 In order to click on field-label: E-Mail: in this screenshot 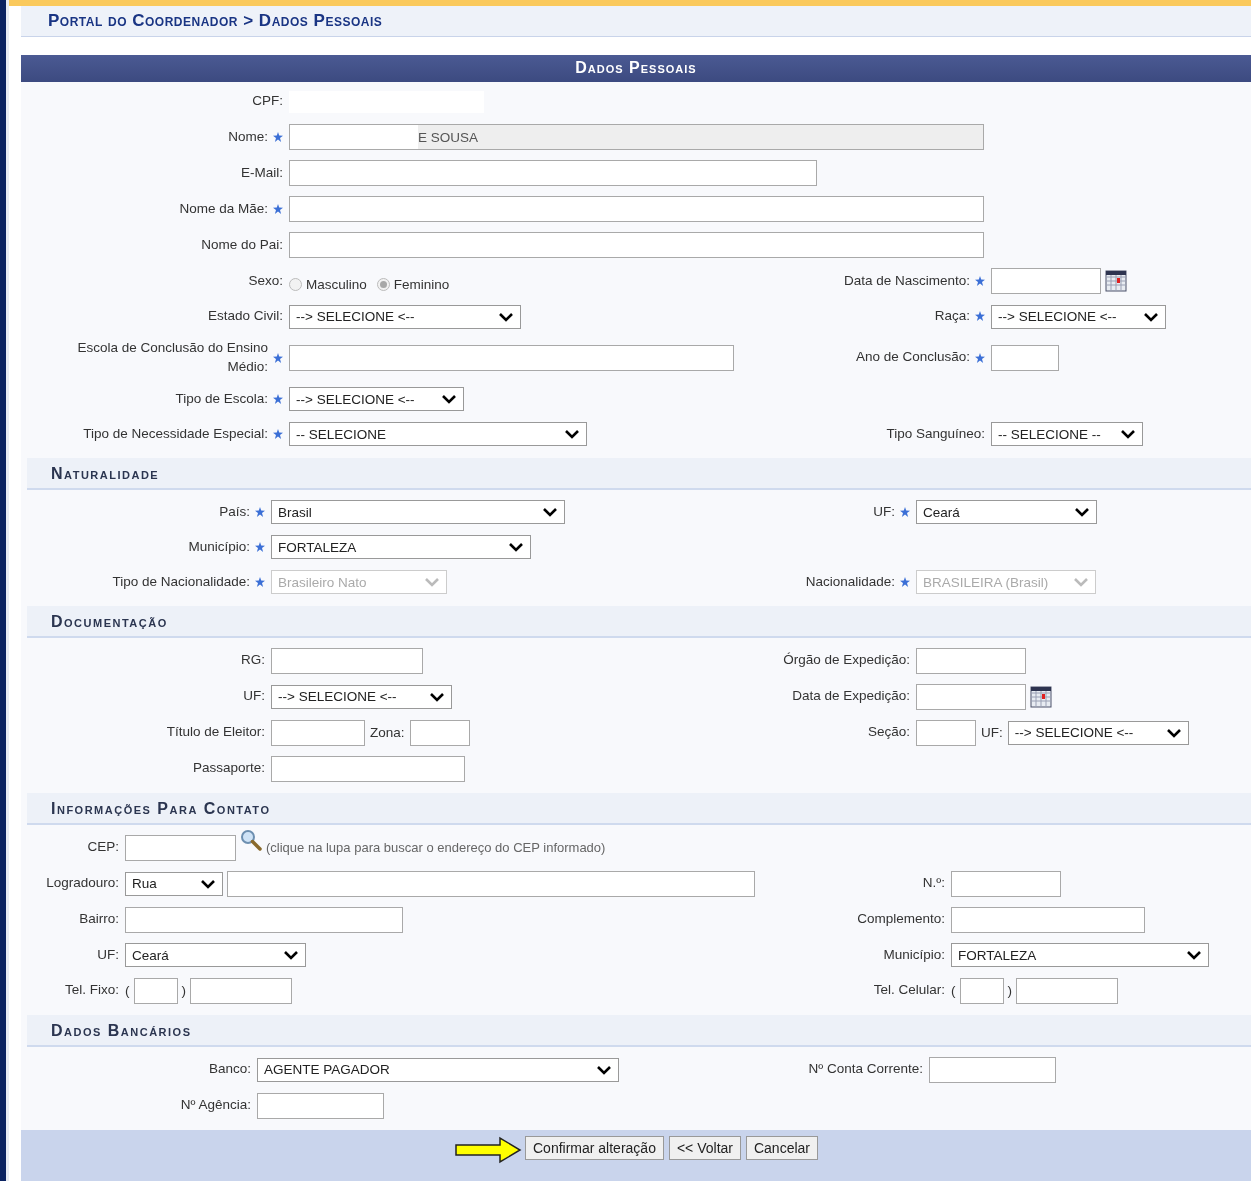, I will do `click(262, 172)`.